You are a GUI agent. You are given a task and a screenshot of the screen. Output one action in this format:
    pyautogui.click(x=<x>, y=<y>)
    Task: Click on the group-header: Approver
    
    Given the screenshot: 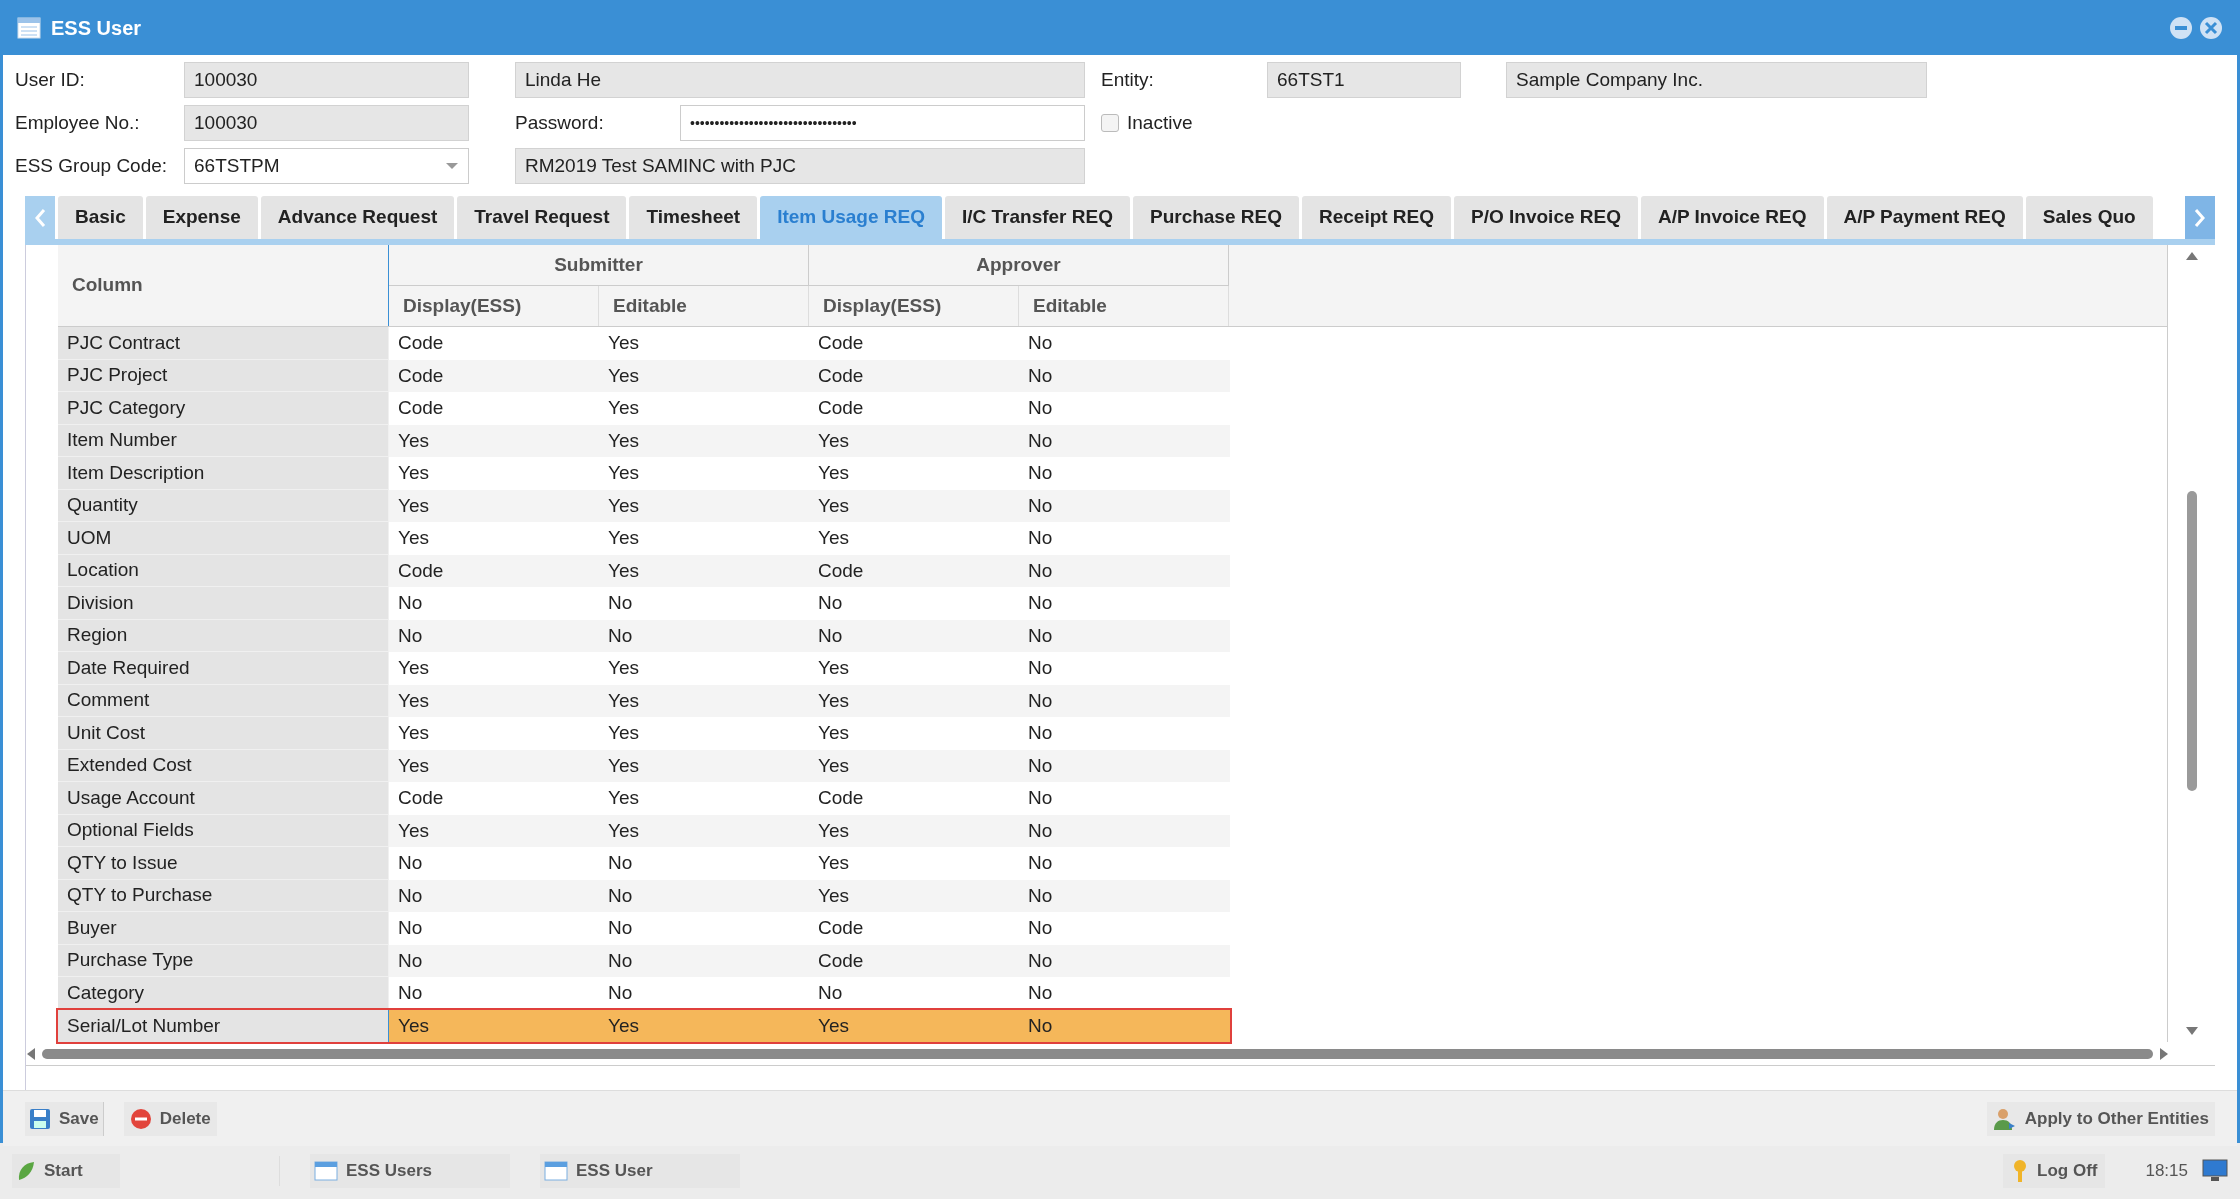 What is the action you would take?
    pyautogui.click(x=1019, y=265)
    